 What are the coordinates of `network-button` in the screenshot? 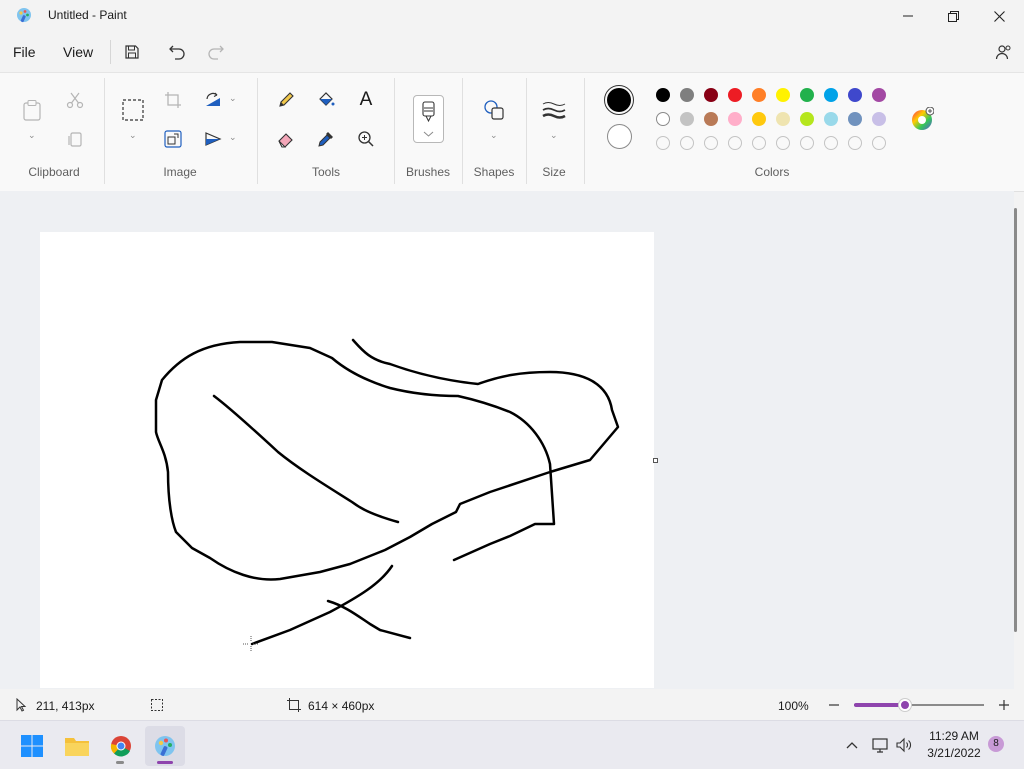 It's located at (880, 745).